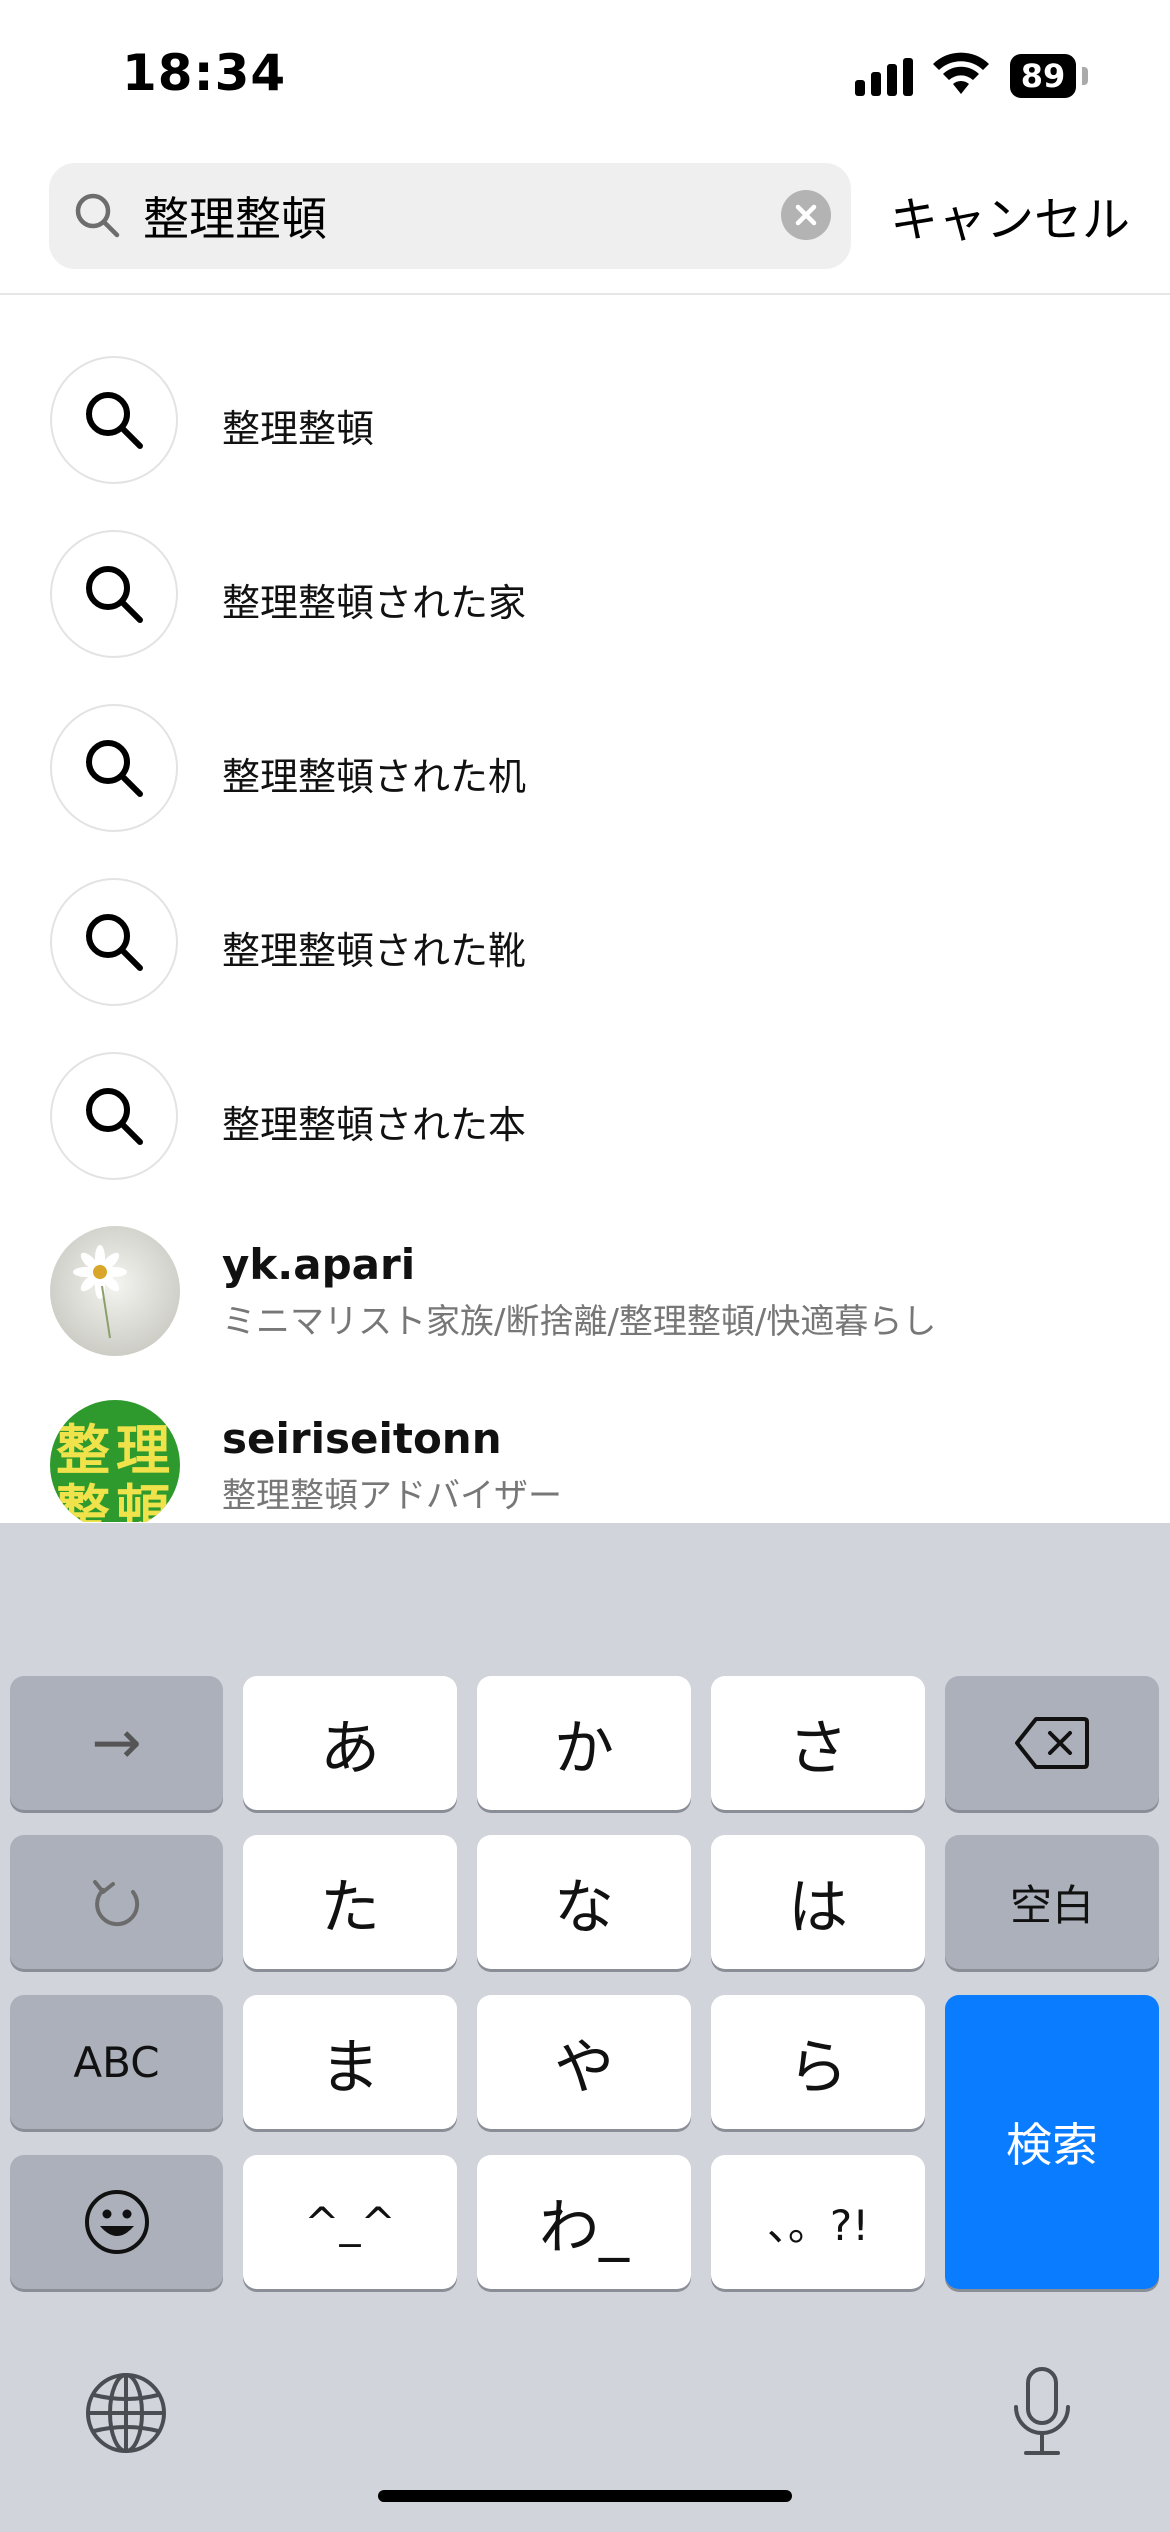  What do you see at coordinates (1052, 2142) in the screenshot?
I see `search-submit-key: 検索` at bounding box center [1052, 2142].